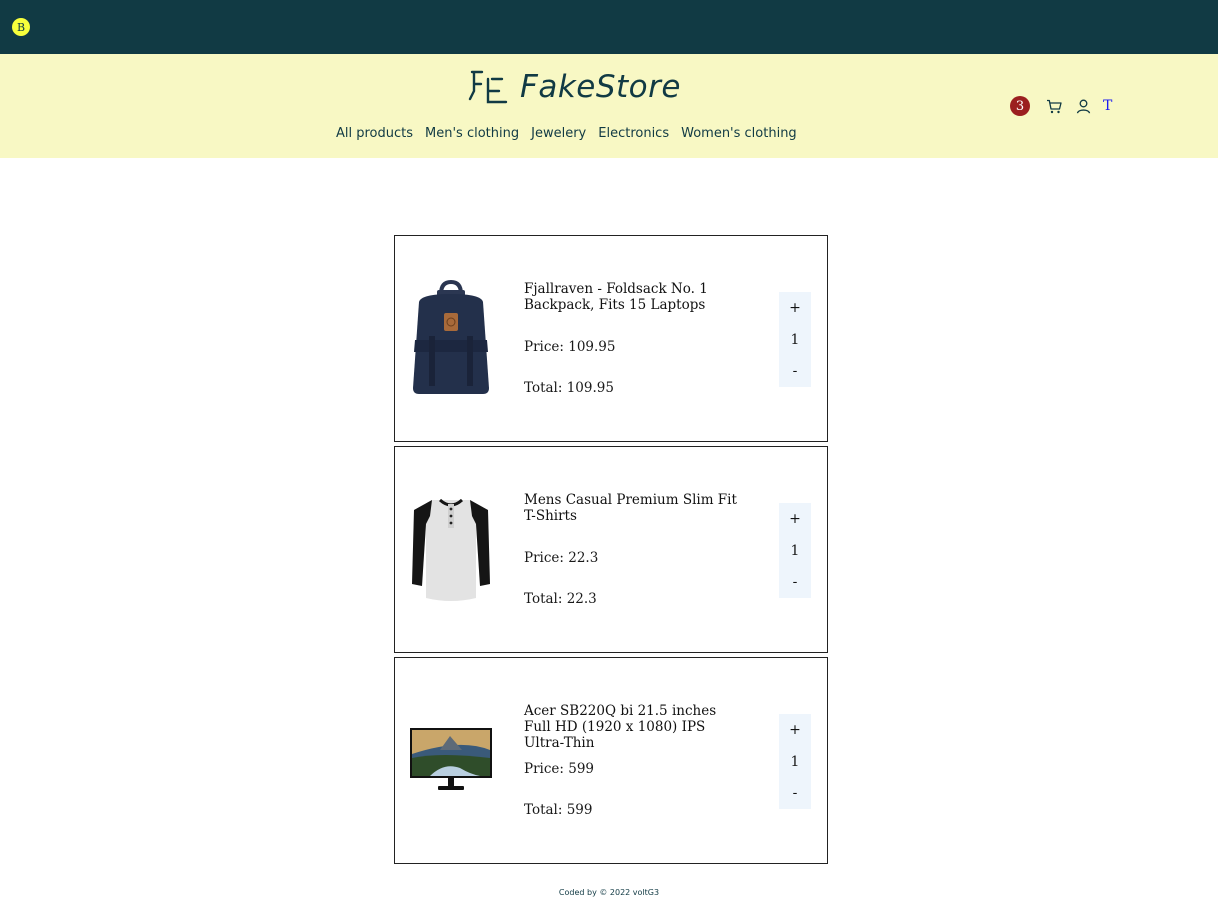  I want to click on site-logo: FakeStore, so click(574, 87).